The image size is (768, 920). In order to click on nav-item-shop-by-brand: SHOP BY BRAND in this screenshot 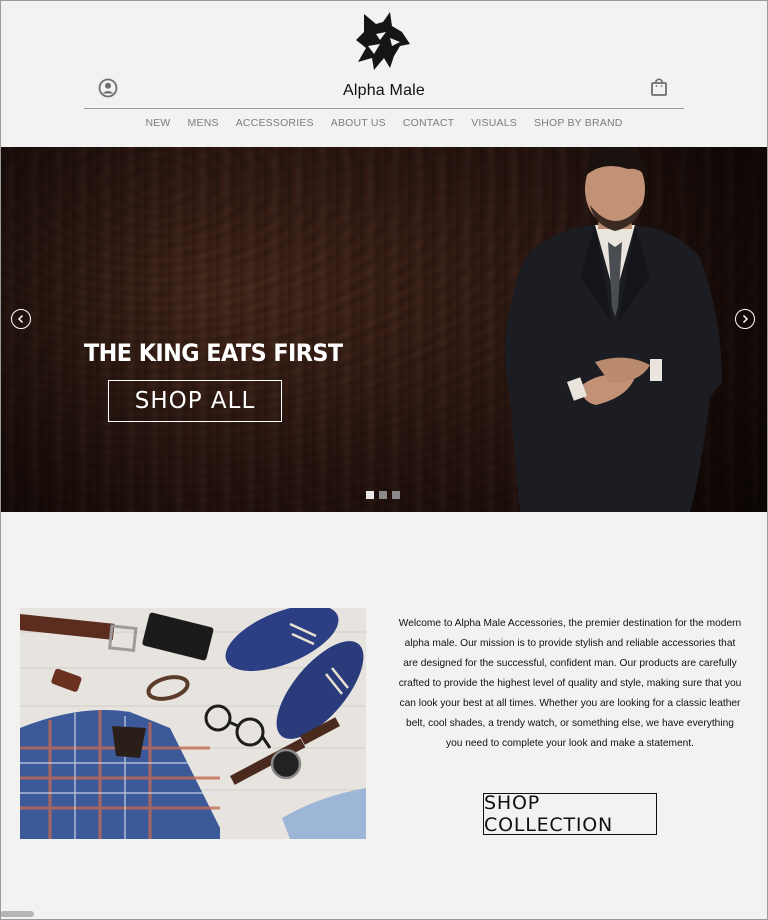, I will do `click(578, 123)`.